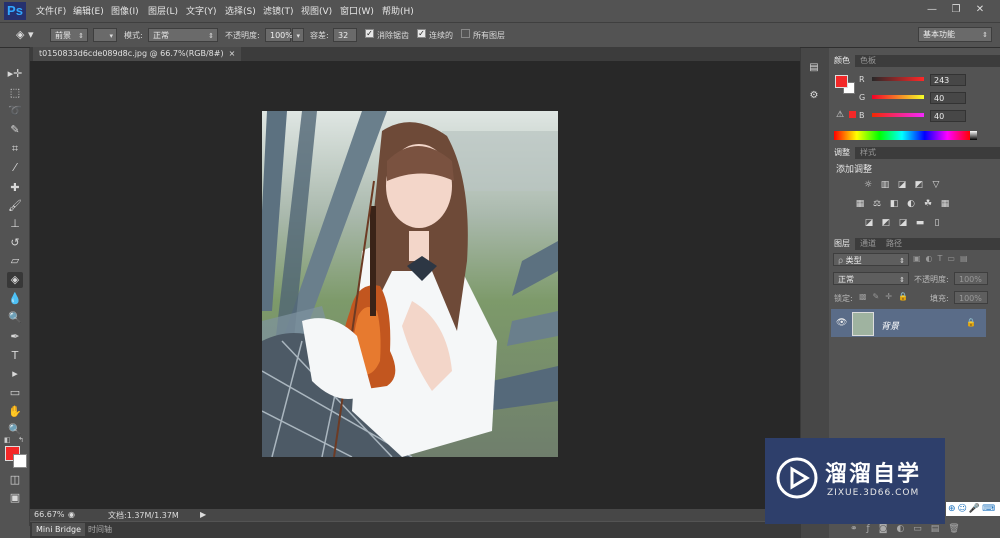 The height and width of the screenshot is (538, 1000). What do you see at coordinates (971, 297) in the screenshot?
I see `fill-input: 100%` at bounding box center [971, 297].